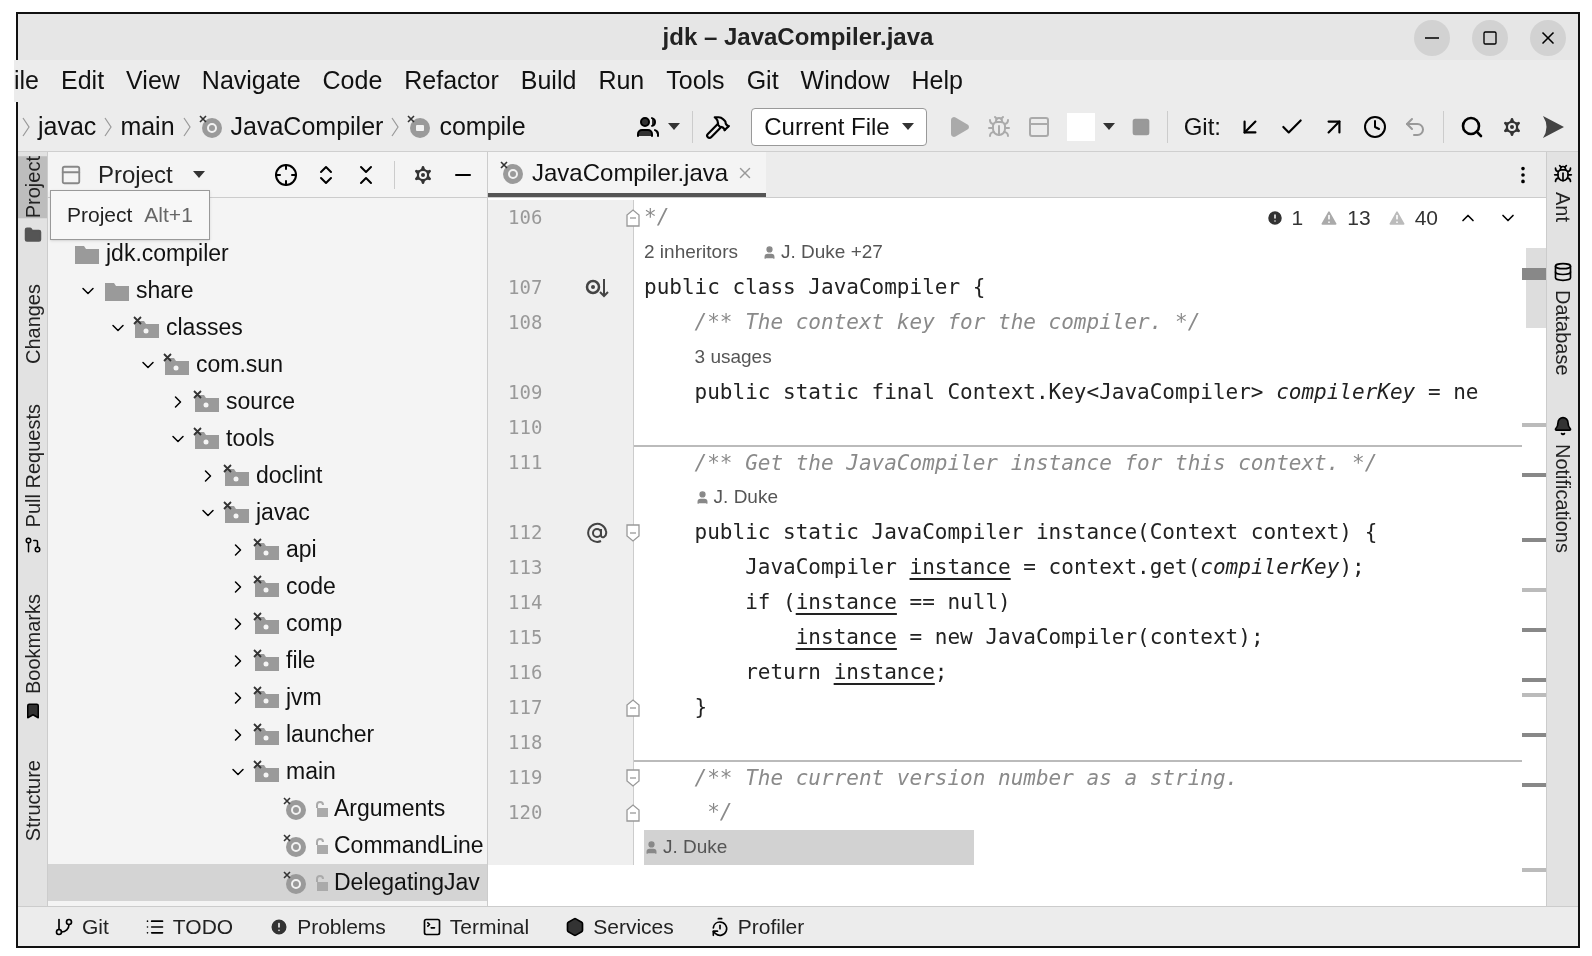 Image resolution: width=1592 pixels, height=956 pixels. I want to click on line-number: 110, so click(526, 428).